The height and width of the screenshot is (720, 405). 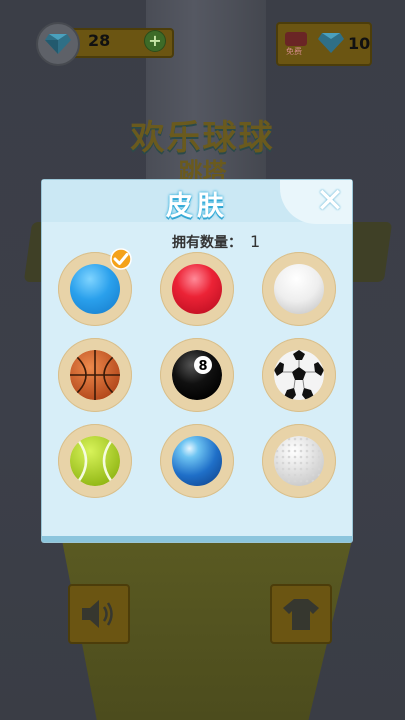 I want to click on sound-button, so click(x=99, y=614).